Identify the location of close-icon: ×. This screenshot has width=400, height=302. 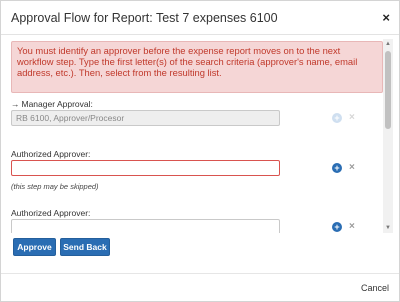
(386, 17).